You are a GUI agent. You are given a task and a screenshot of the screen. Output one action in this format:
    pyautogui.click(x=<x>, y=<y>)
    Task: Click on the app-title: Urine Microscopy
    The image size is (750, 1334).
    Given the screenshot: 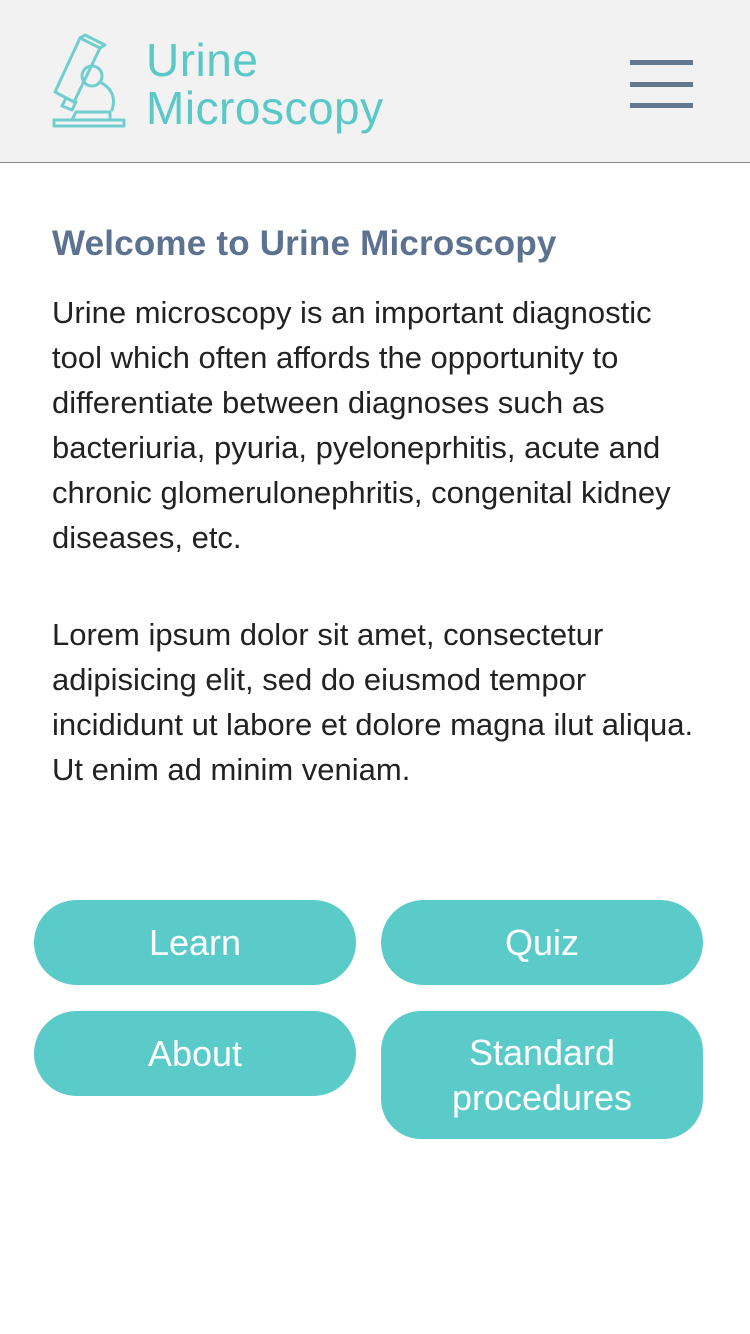 What is the action you would take?
    pyautogui.click(x=265, y=84)
    